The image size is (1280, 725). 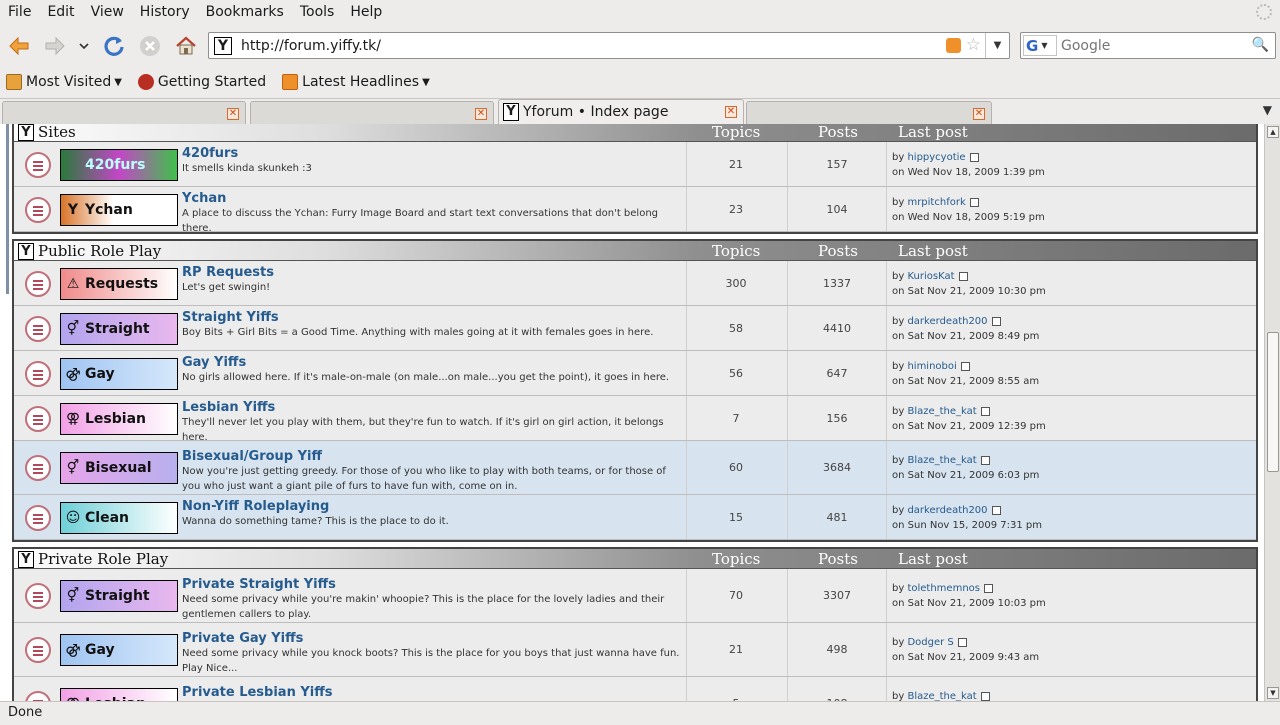 I want to click on reload-button, so click(x=114, y=46).